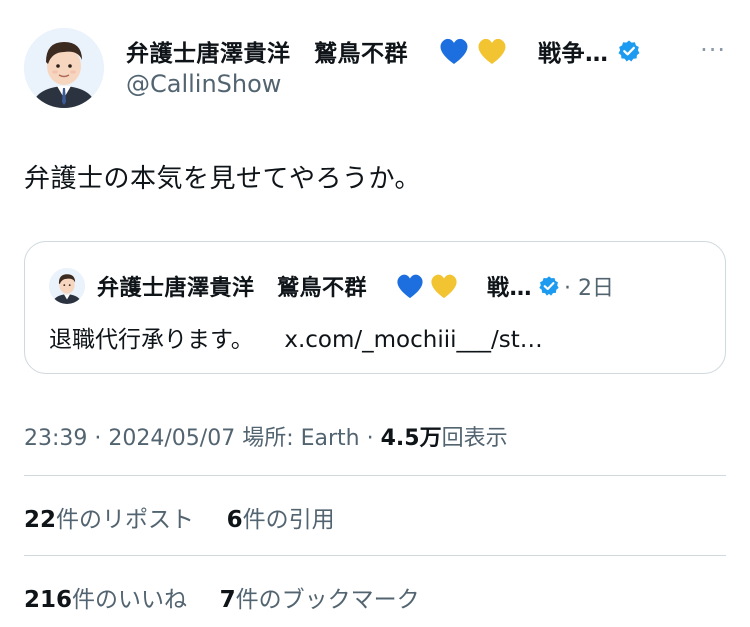  Describe the element at coordinates (64, 68) in the screenshot. I see `author-avatar` at that location.